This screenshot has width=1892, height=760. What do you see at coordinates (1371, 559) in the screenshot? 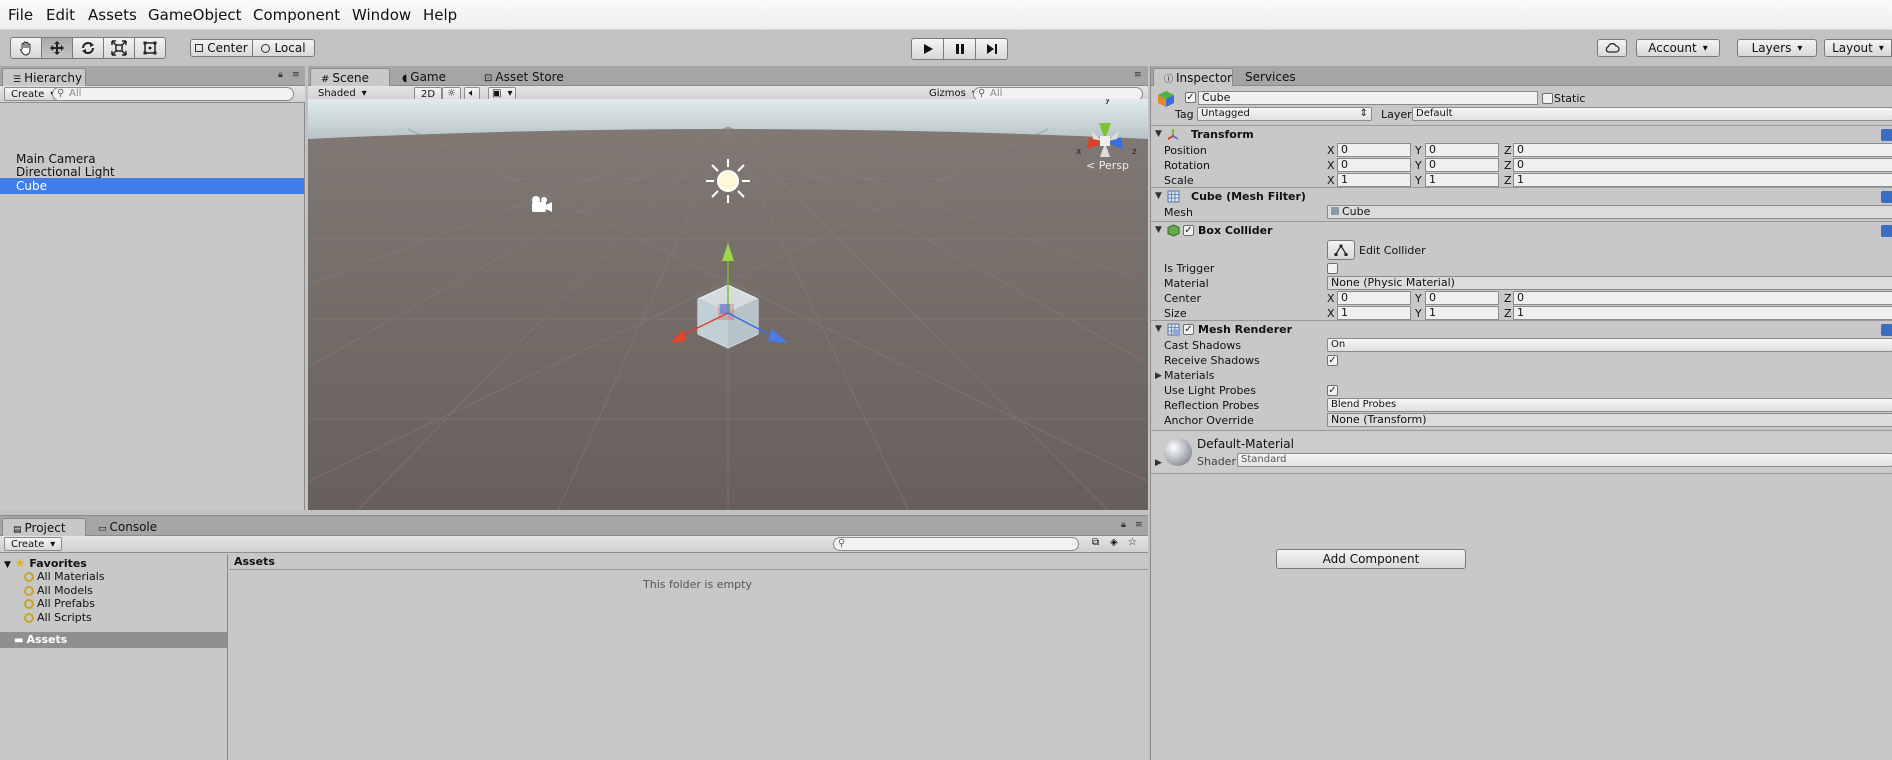
I see `add-component-button: Add Component` at bounding box center [1371, 559].